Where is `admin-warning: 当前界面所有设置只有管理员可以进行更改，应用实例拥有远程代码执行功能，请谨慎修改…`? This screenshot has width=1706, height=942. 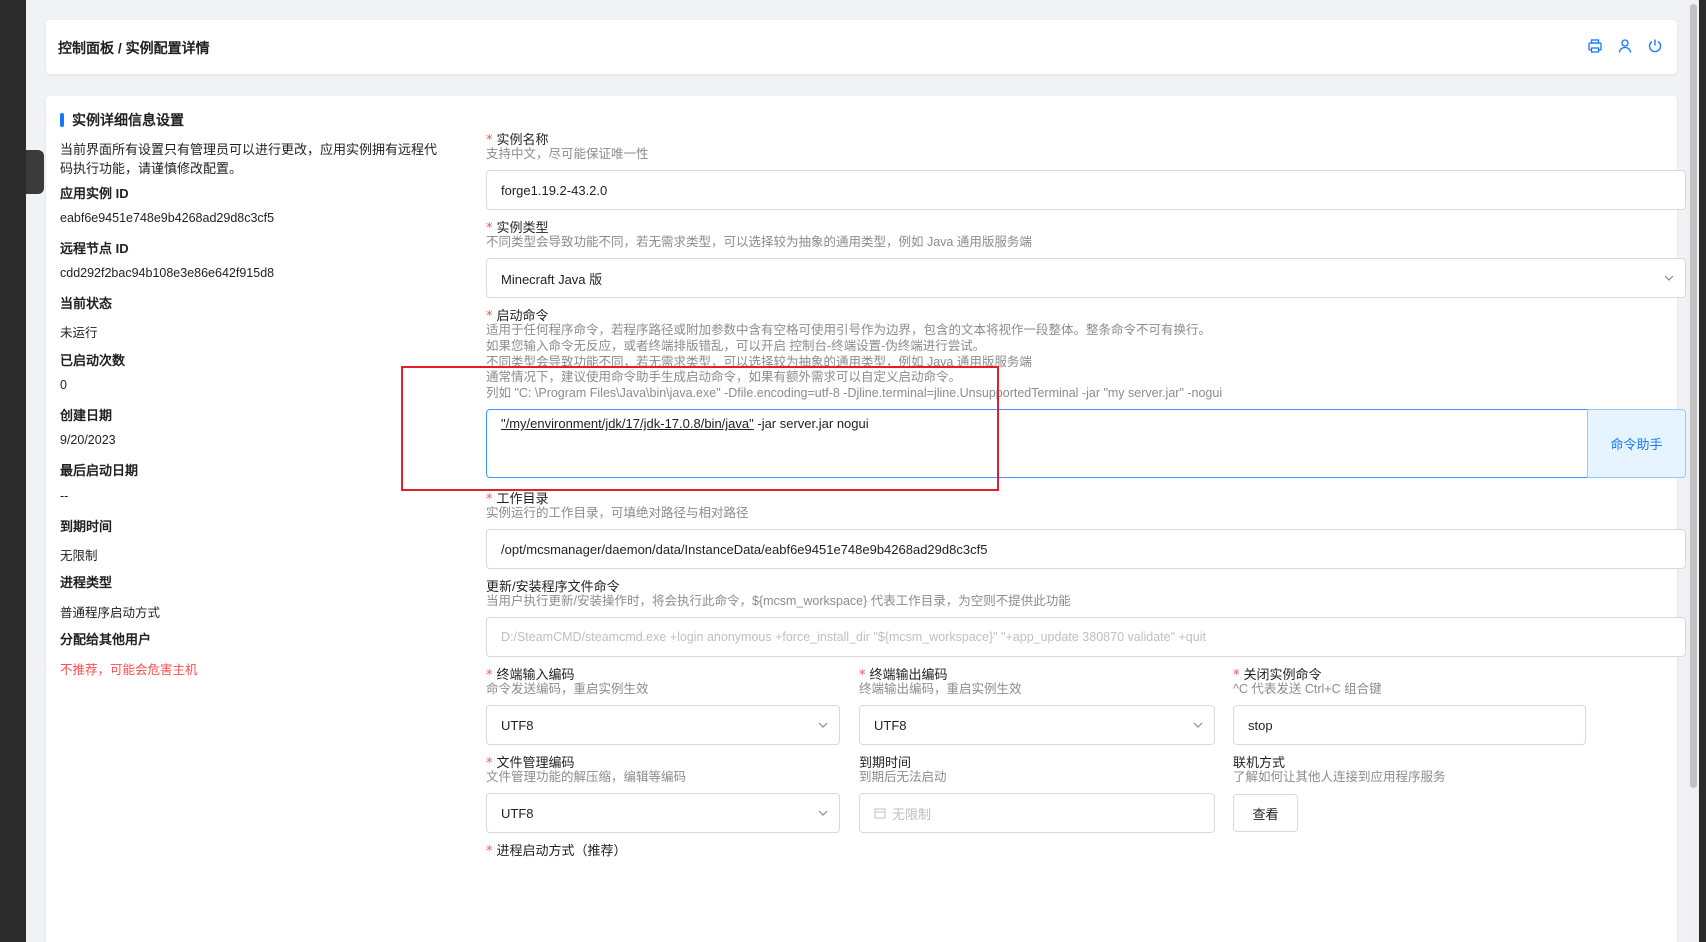
admin-warning: 当前界面所有设置只有管理员可以进行更改，应用实例拥有远程代码执行功能，请谨慎修改… is located at coordinates (249, 159).